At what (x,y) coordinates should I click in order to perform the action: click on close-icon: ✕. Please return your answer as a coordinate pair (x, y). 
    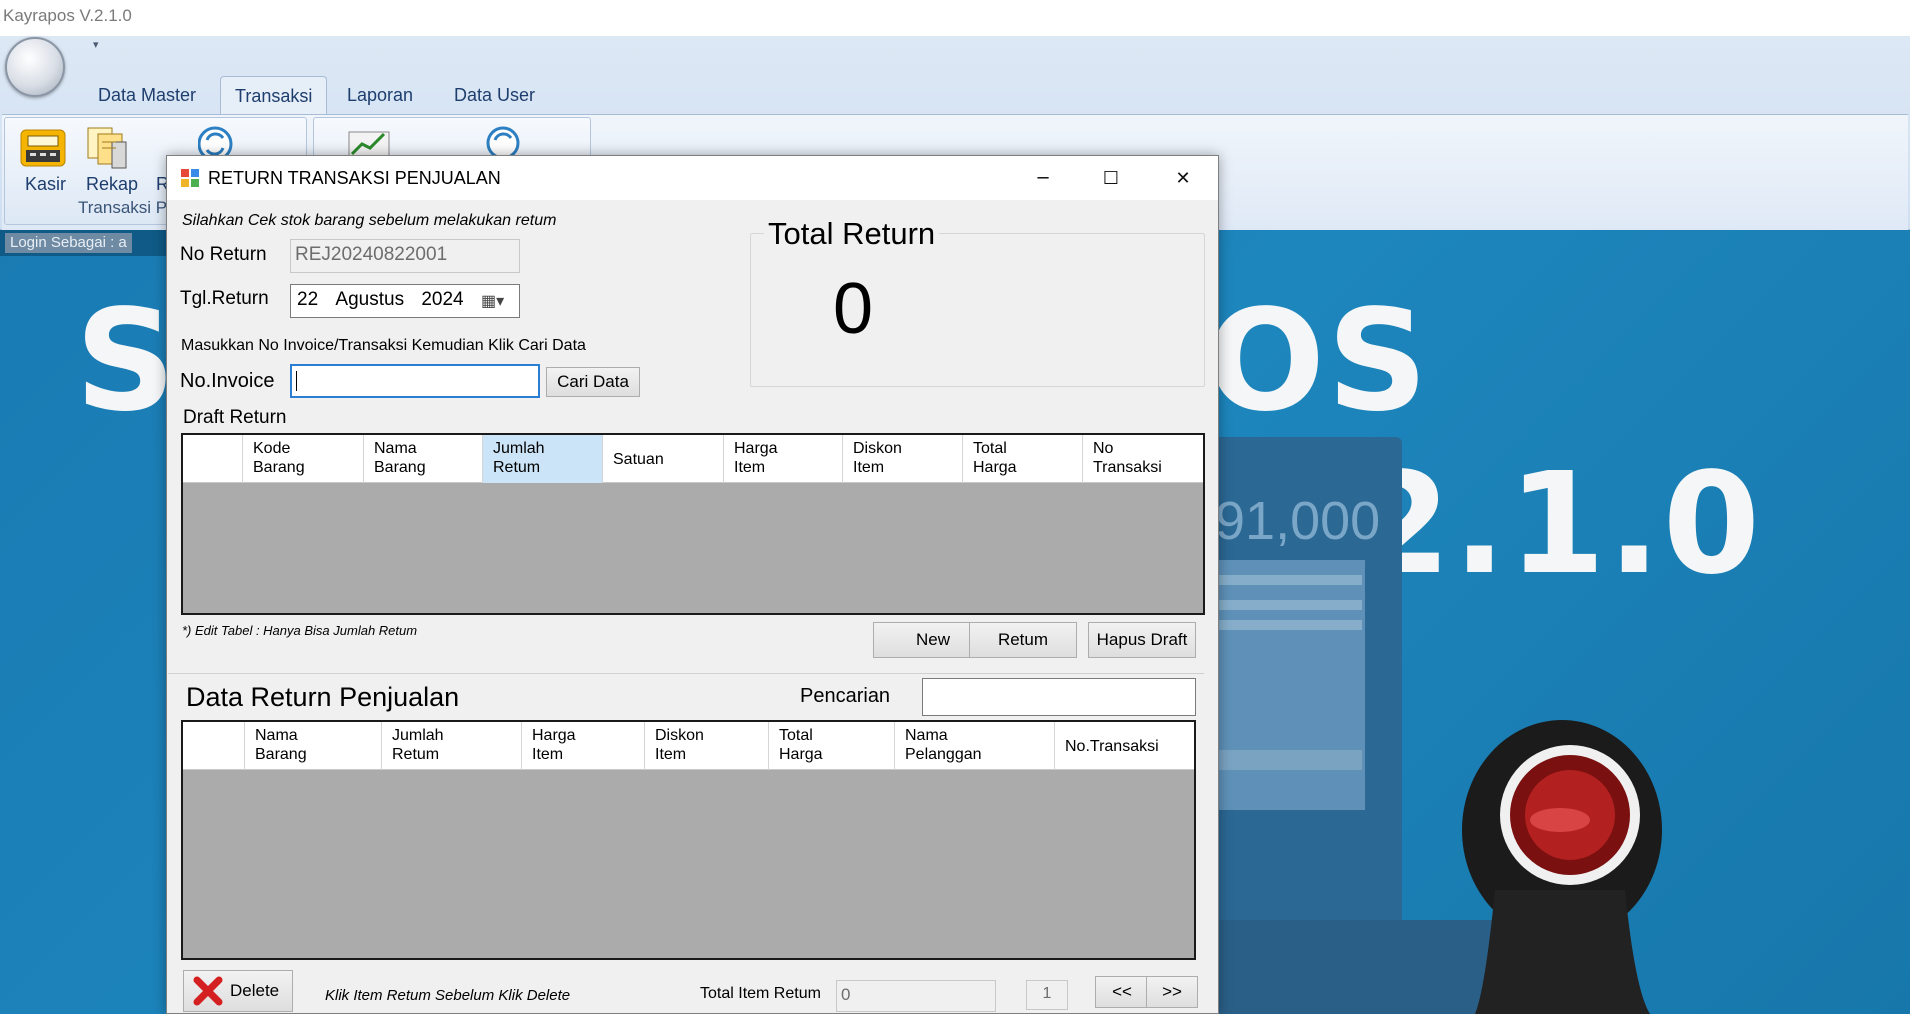
    Looking at the image, I should click on (1183, 178).